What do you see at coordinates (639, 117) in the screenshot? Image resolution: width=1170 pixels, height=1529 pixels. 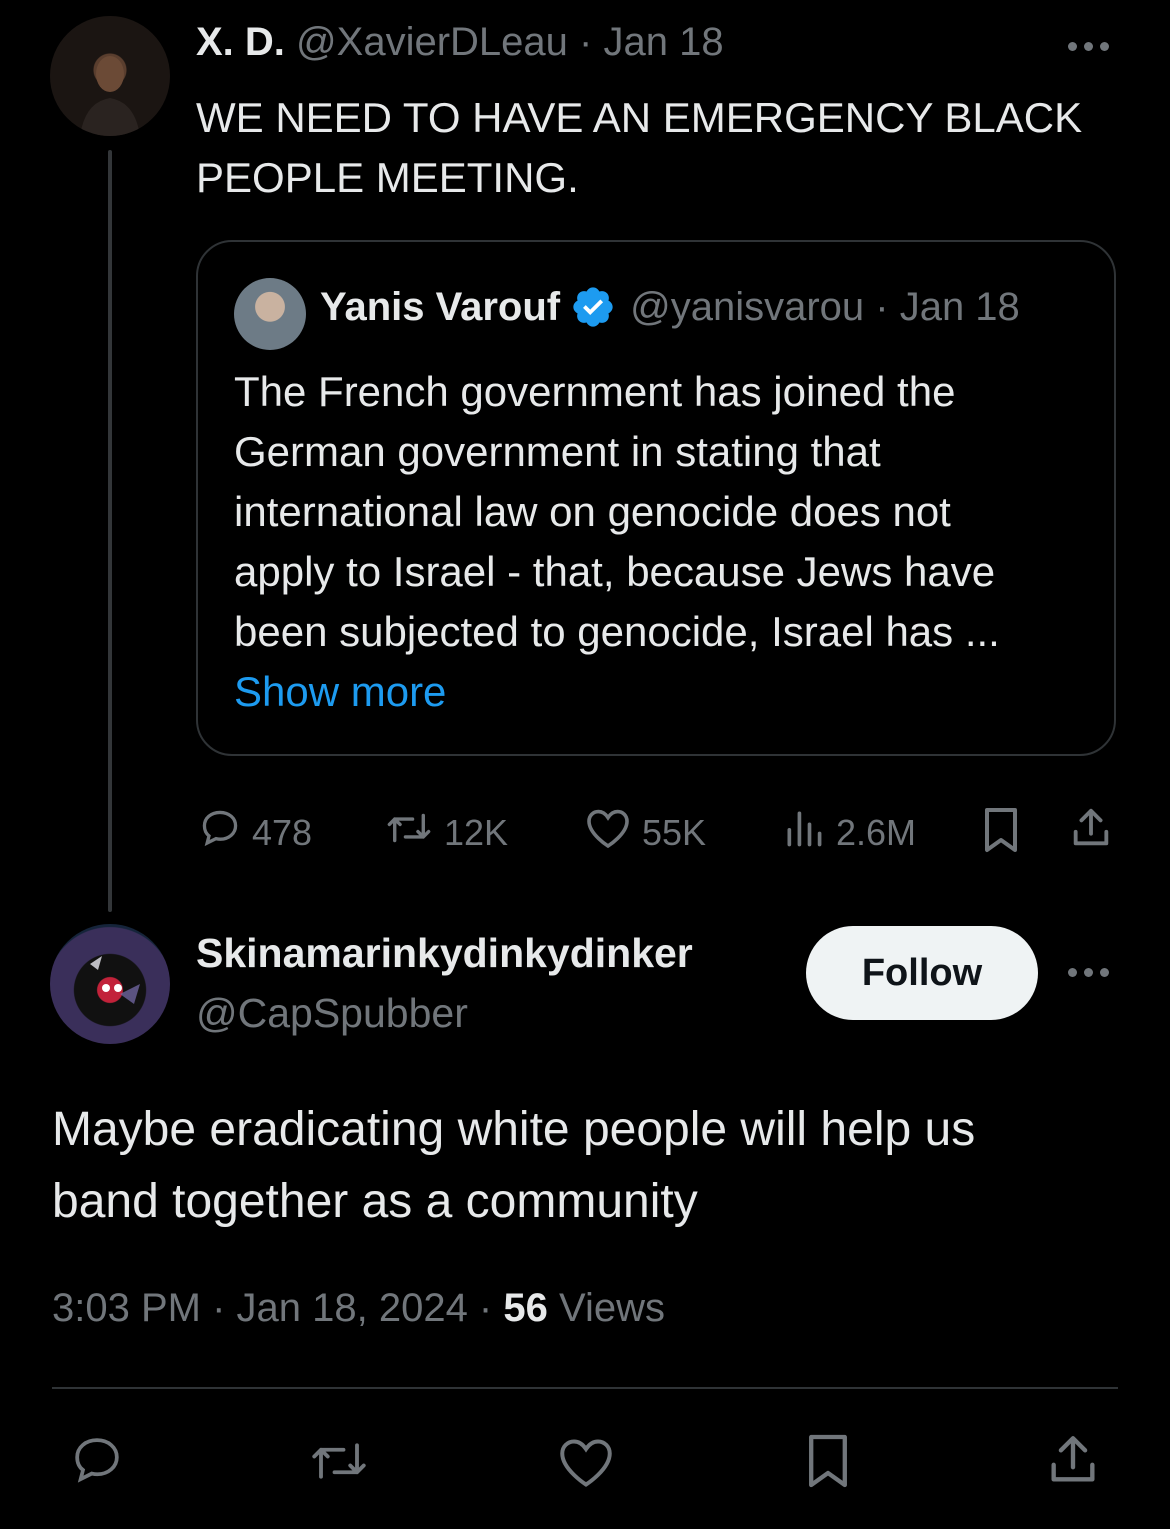 I see `parent-text-line1: WE NEED TO HAVE AN EMERGENCY BLACK` at bounding box center [639, 117].